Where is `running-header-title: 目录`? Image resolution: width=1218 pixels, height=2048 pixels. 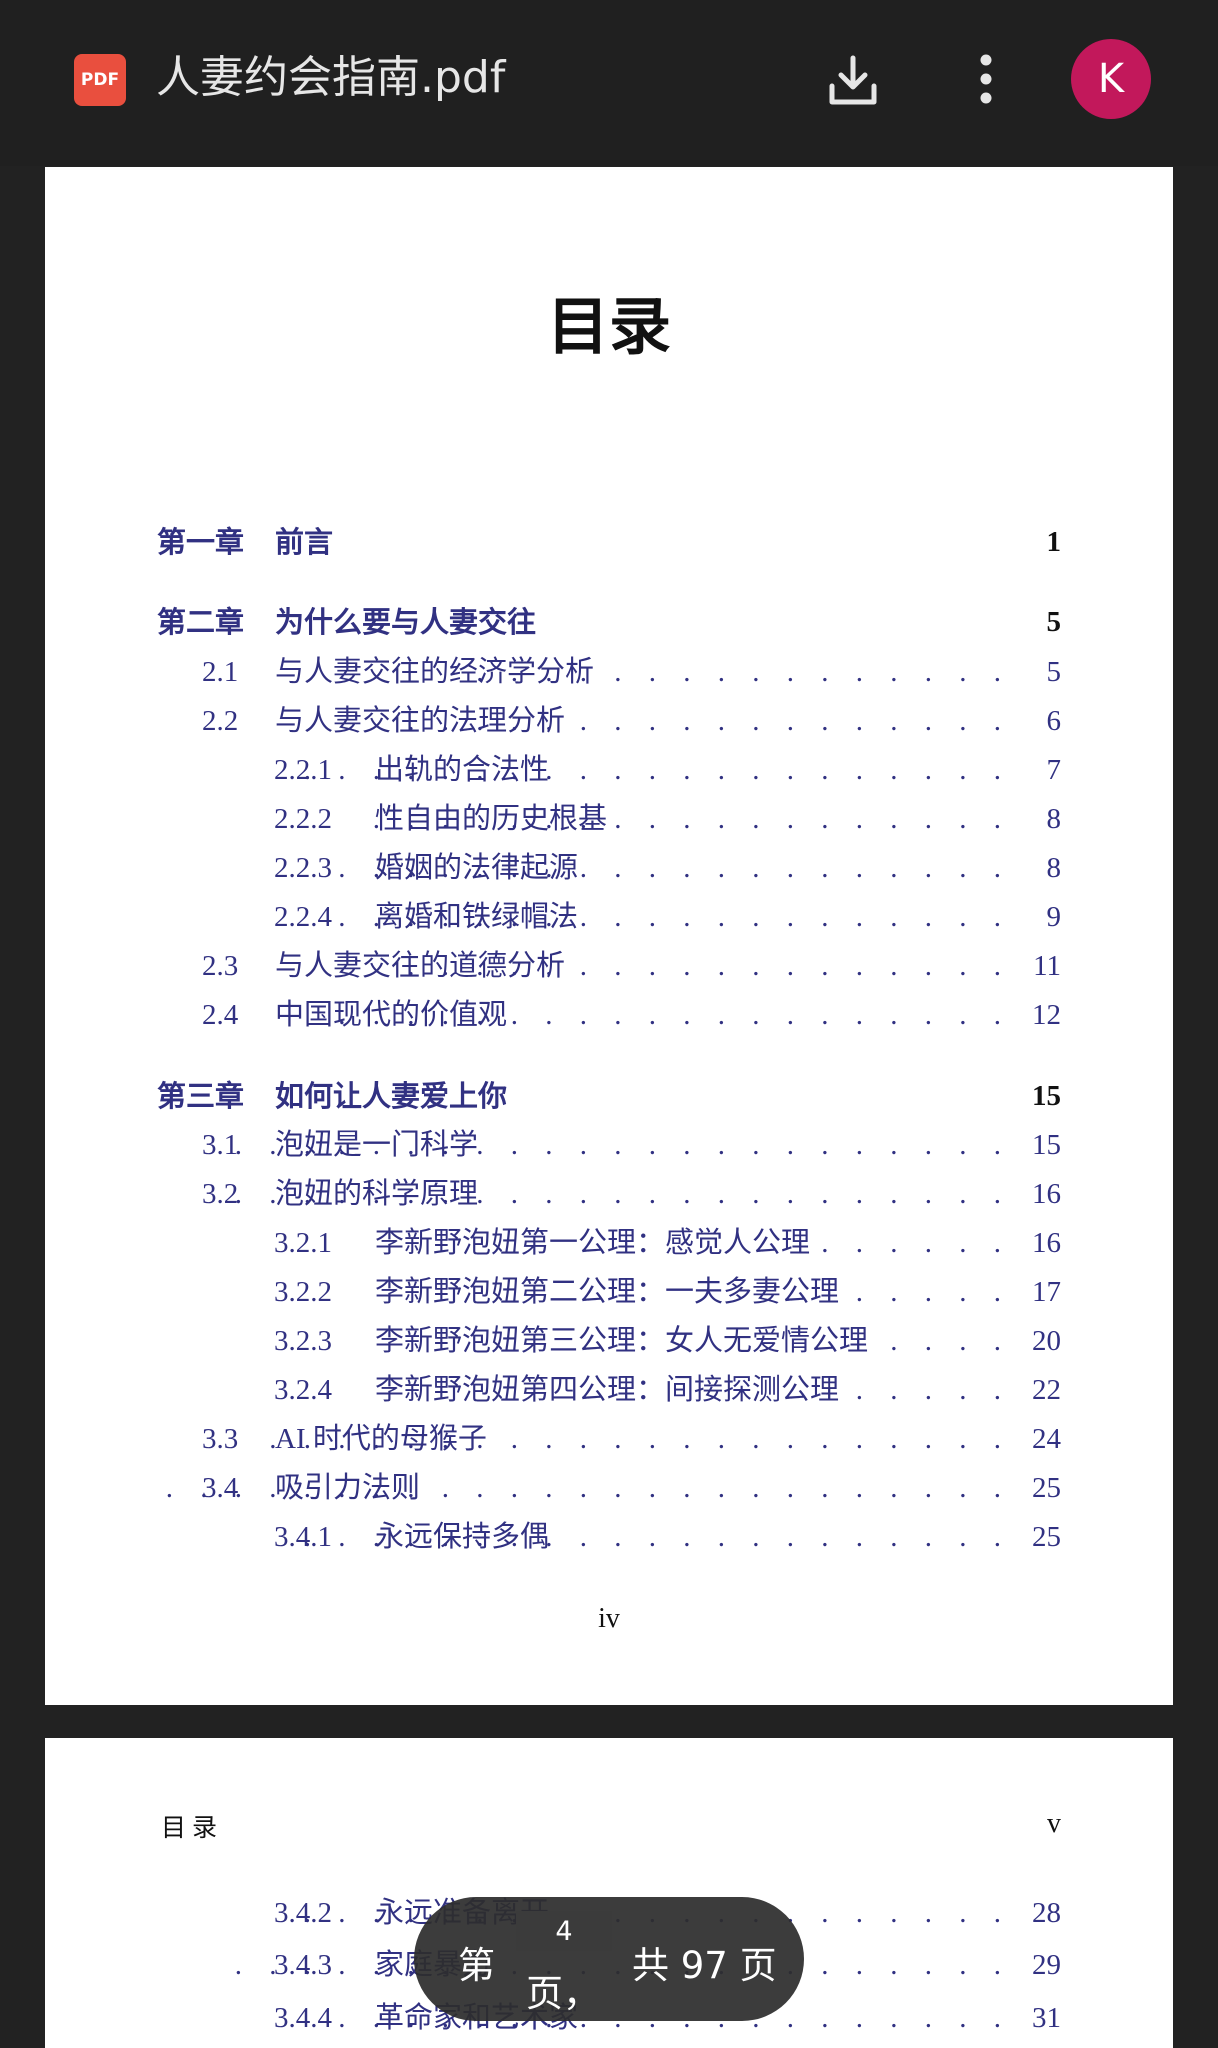
running-header-title: 目录 is located at coordinates (192, 1827).